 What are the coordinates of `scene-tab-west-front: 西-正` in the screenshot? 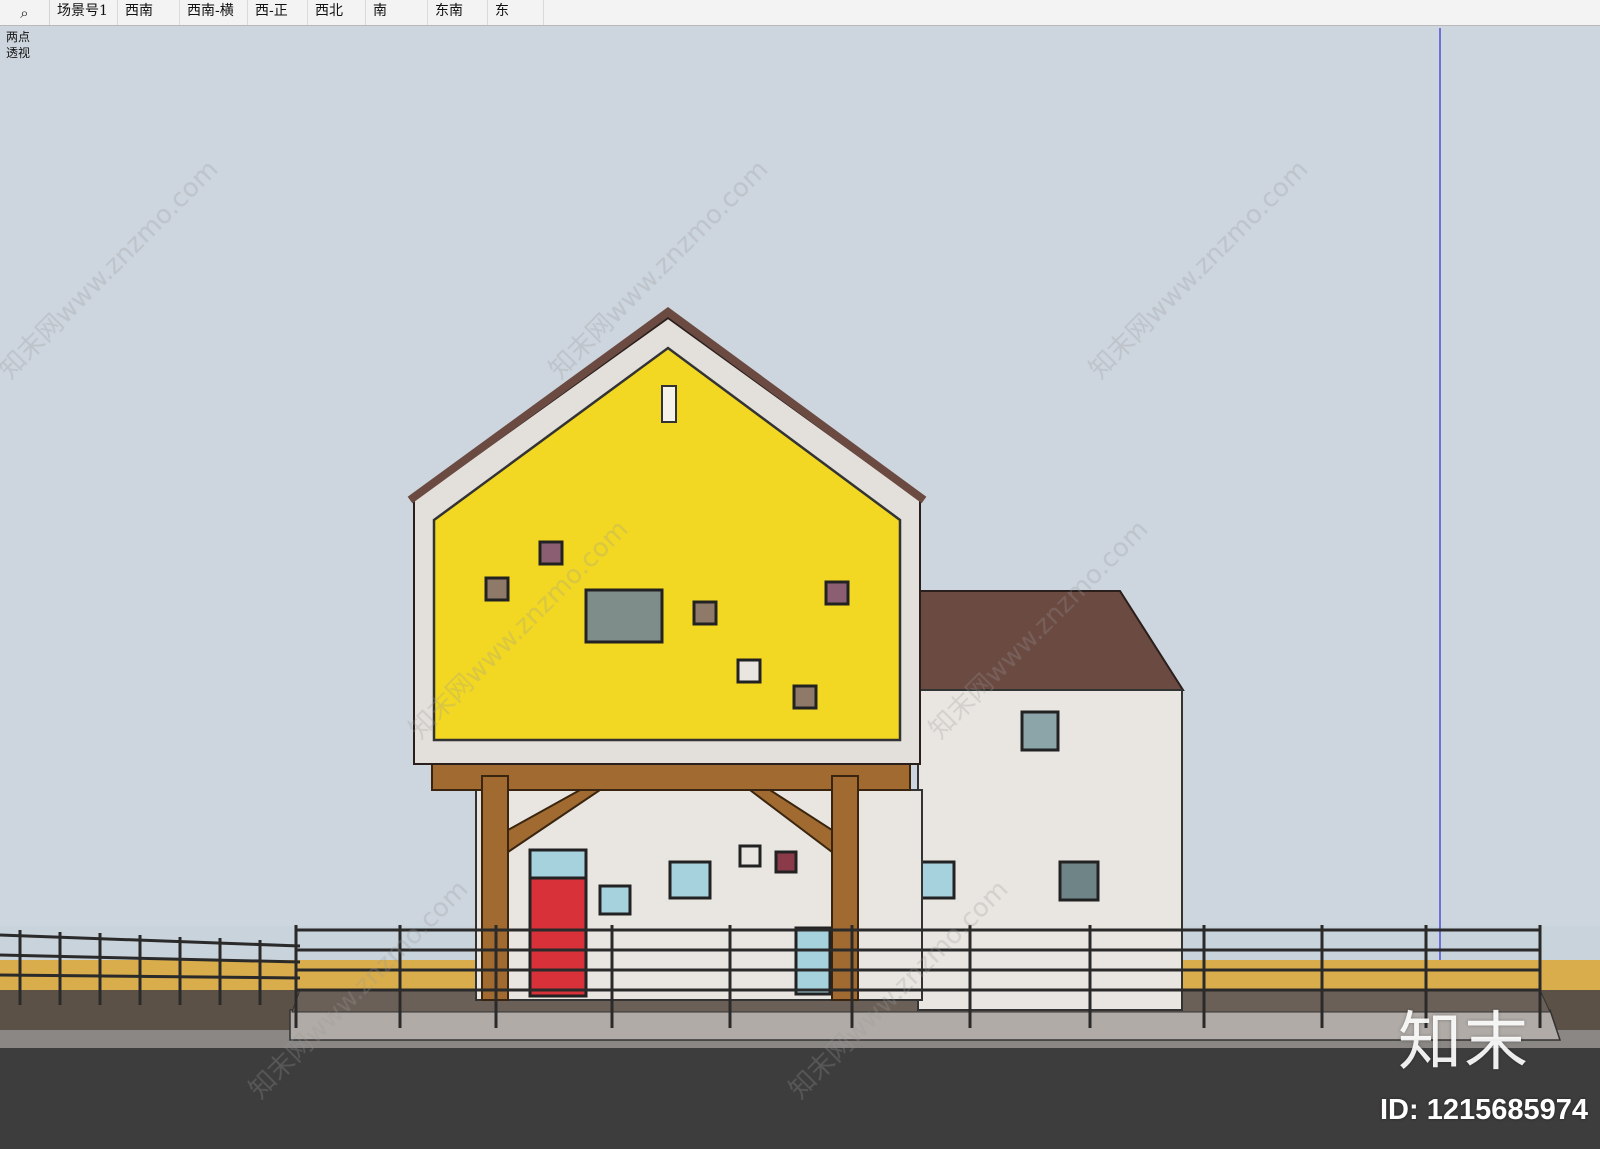 It's located at (278, 12).